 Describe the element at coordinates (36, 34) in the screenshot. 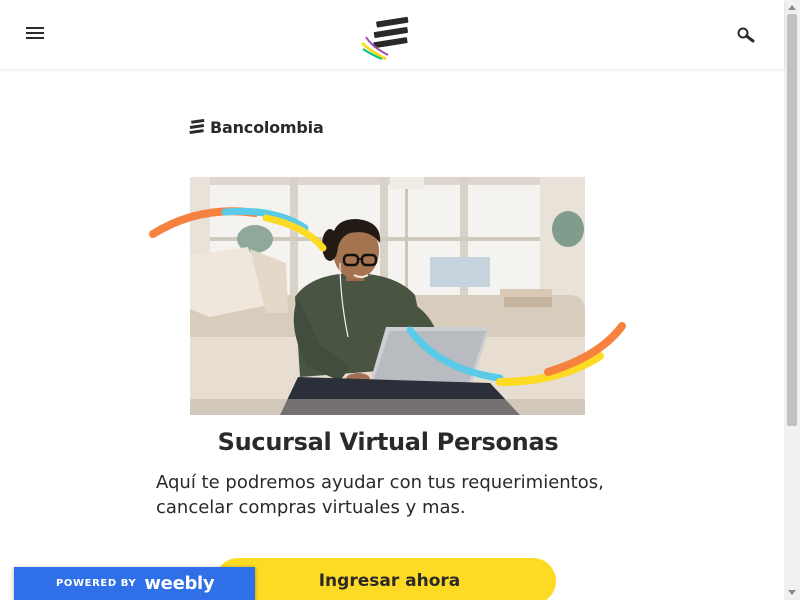

I see `hamburger-menu-icon` at that location.